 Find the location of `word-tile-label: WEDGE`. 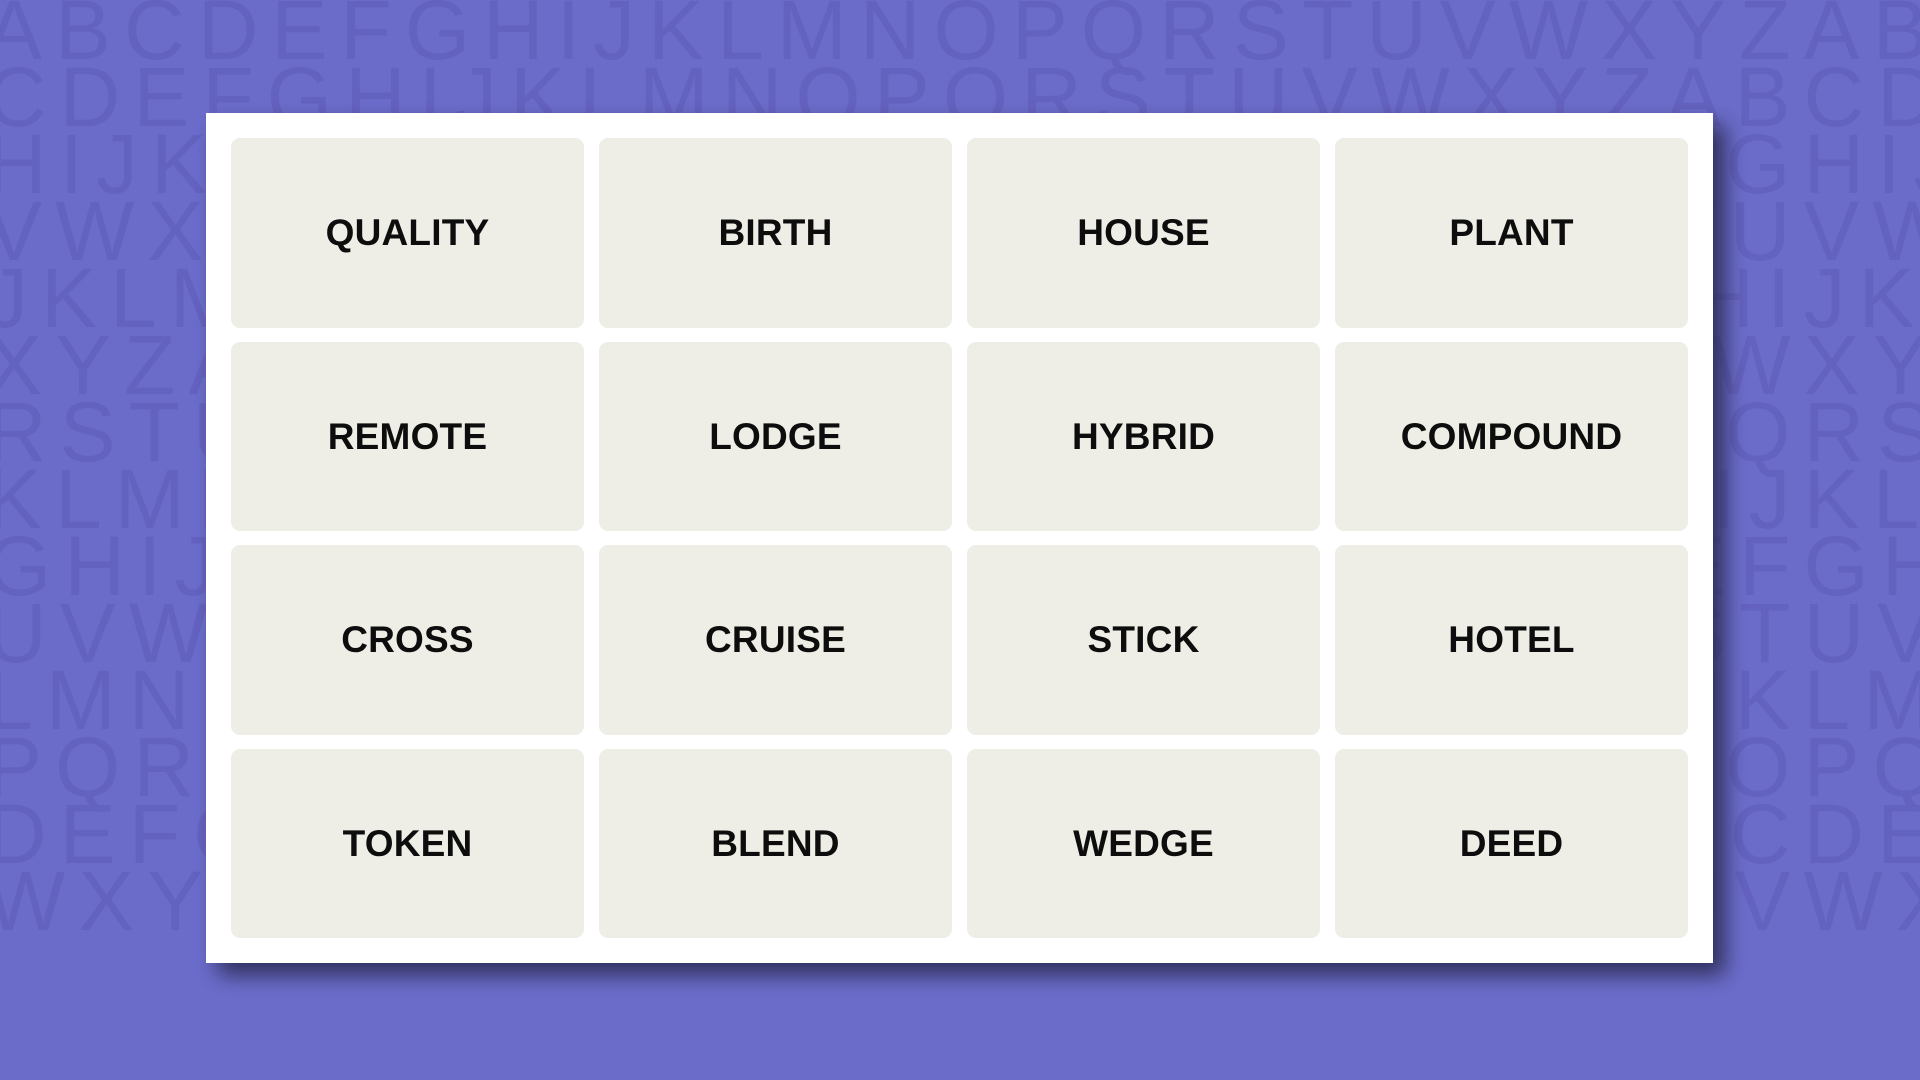

word-tile-label: WEDGE is located at coordinates (1143, 843).